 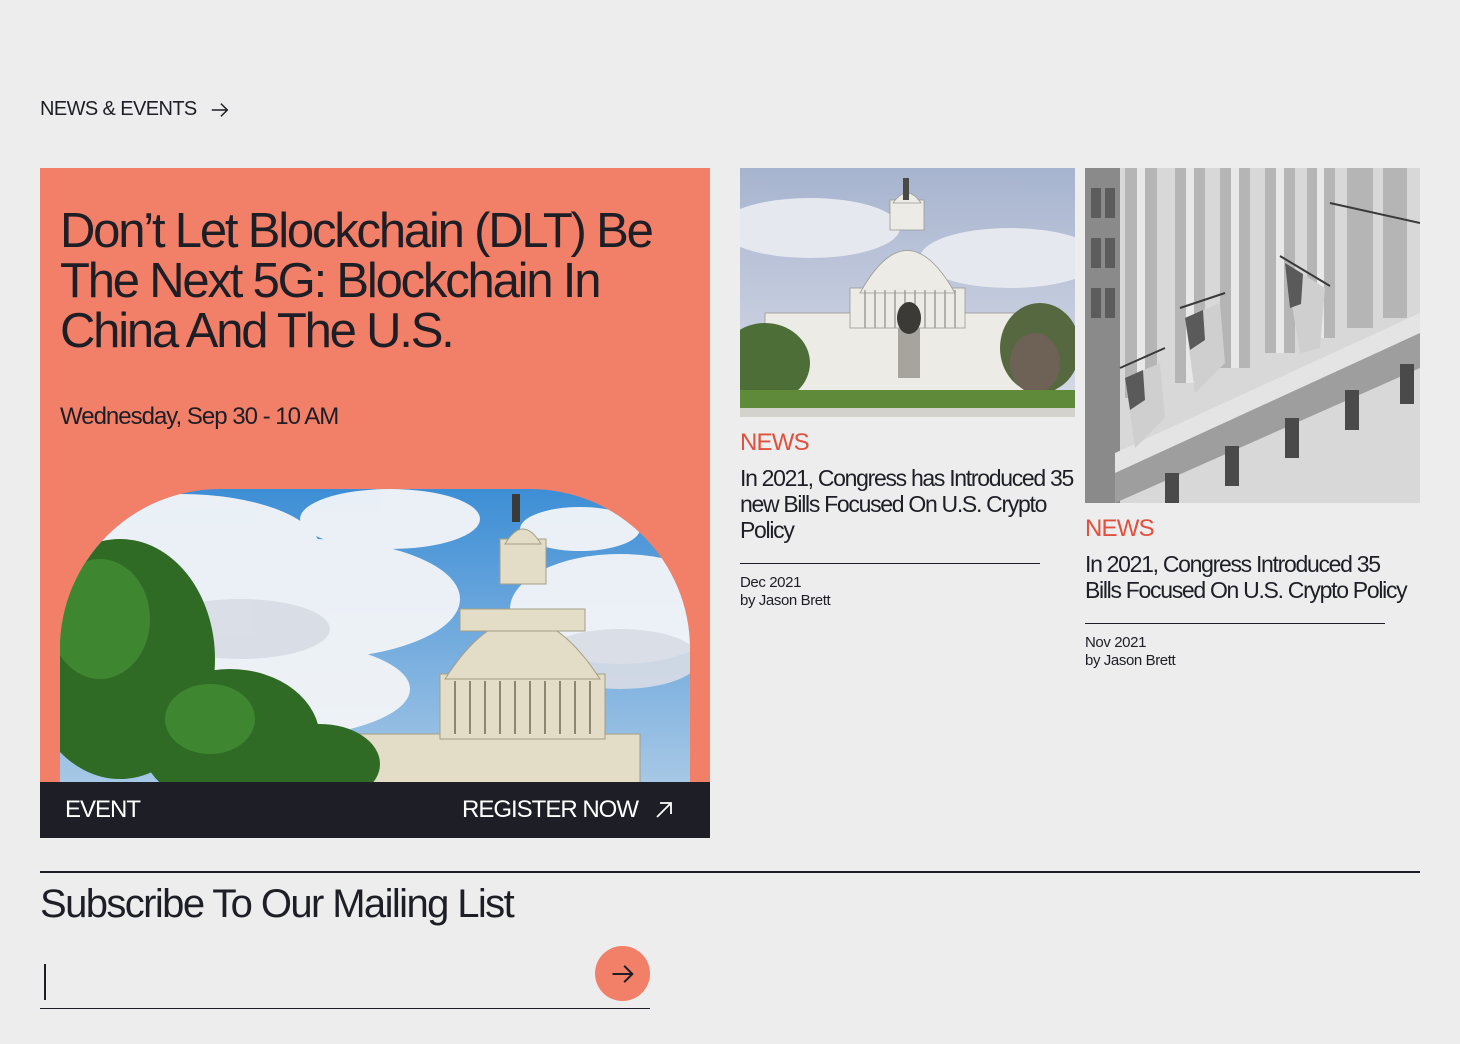 What do you see at coordinates (375, 810) in the screenshot?
I see `event-footer: EVENT REGISTER NOW` at bounding box center [375, 810].